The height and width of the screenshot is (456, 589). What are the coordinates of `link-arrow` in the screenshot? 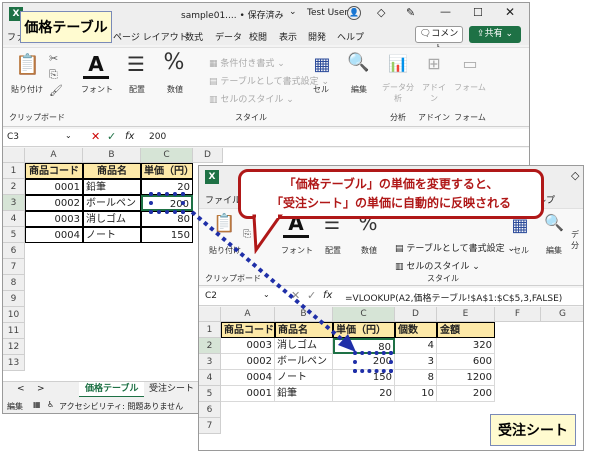 It's located at (273, 281).